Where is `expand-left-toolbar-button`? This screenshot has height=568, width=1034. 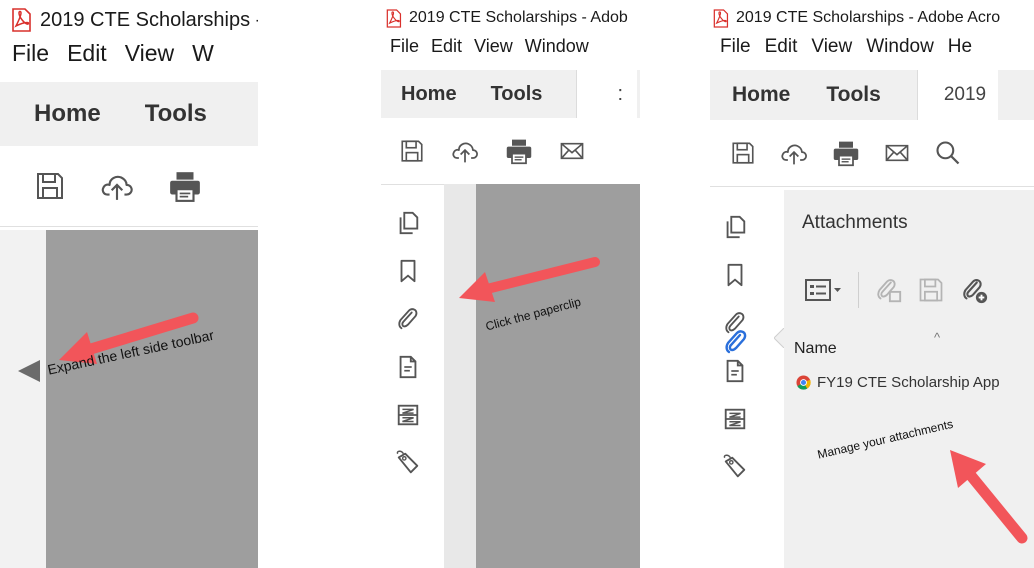 expand-left-toolbar-button is located at coordinates (29, 371).